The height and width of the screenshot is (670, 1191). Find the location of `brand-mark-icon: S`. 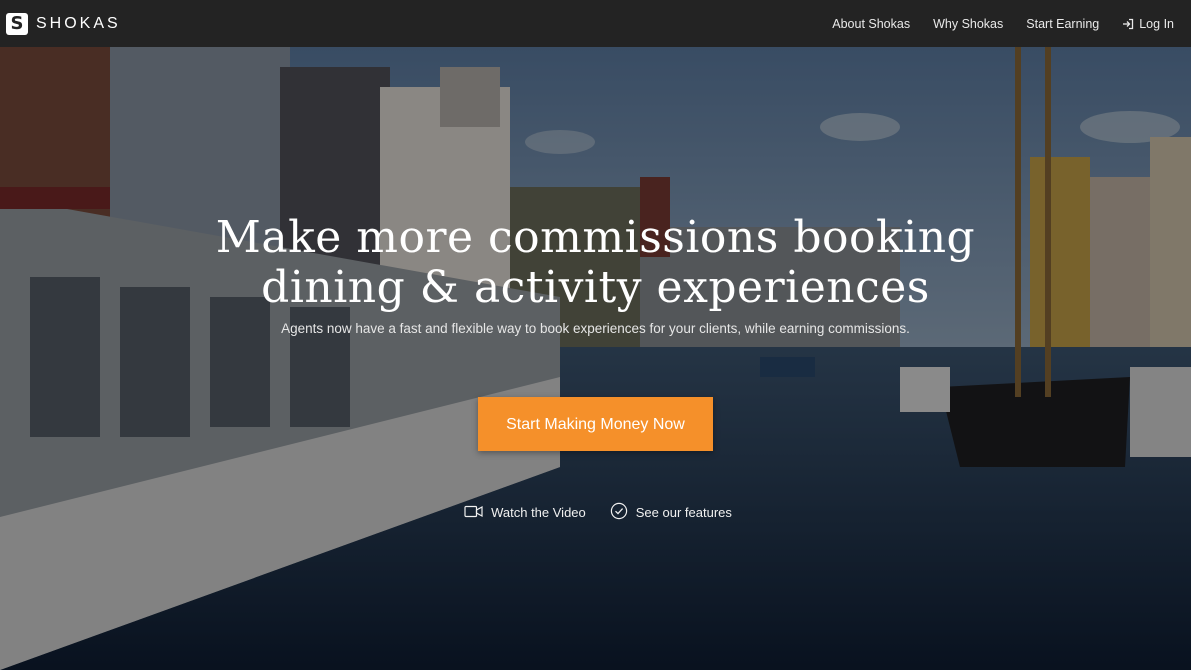

brand-mark-icon: S is located at coordinates (17, 23).